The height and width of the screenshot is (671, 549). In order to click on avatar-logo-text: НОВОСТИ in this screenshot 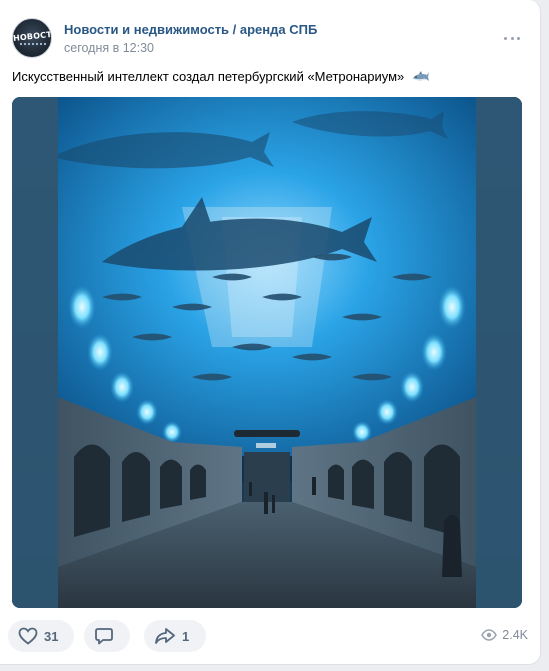, I will do `click(32, 36)`.